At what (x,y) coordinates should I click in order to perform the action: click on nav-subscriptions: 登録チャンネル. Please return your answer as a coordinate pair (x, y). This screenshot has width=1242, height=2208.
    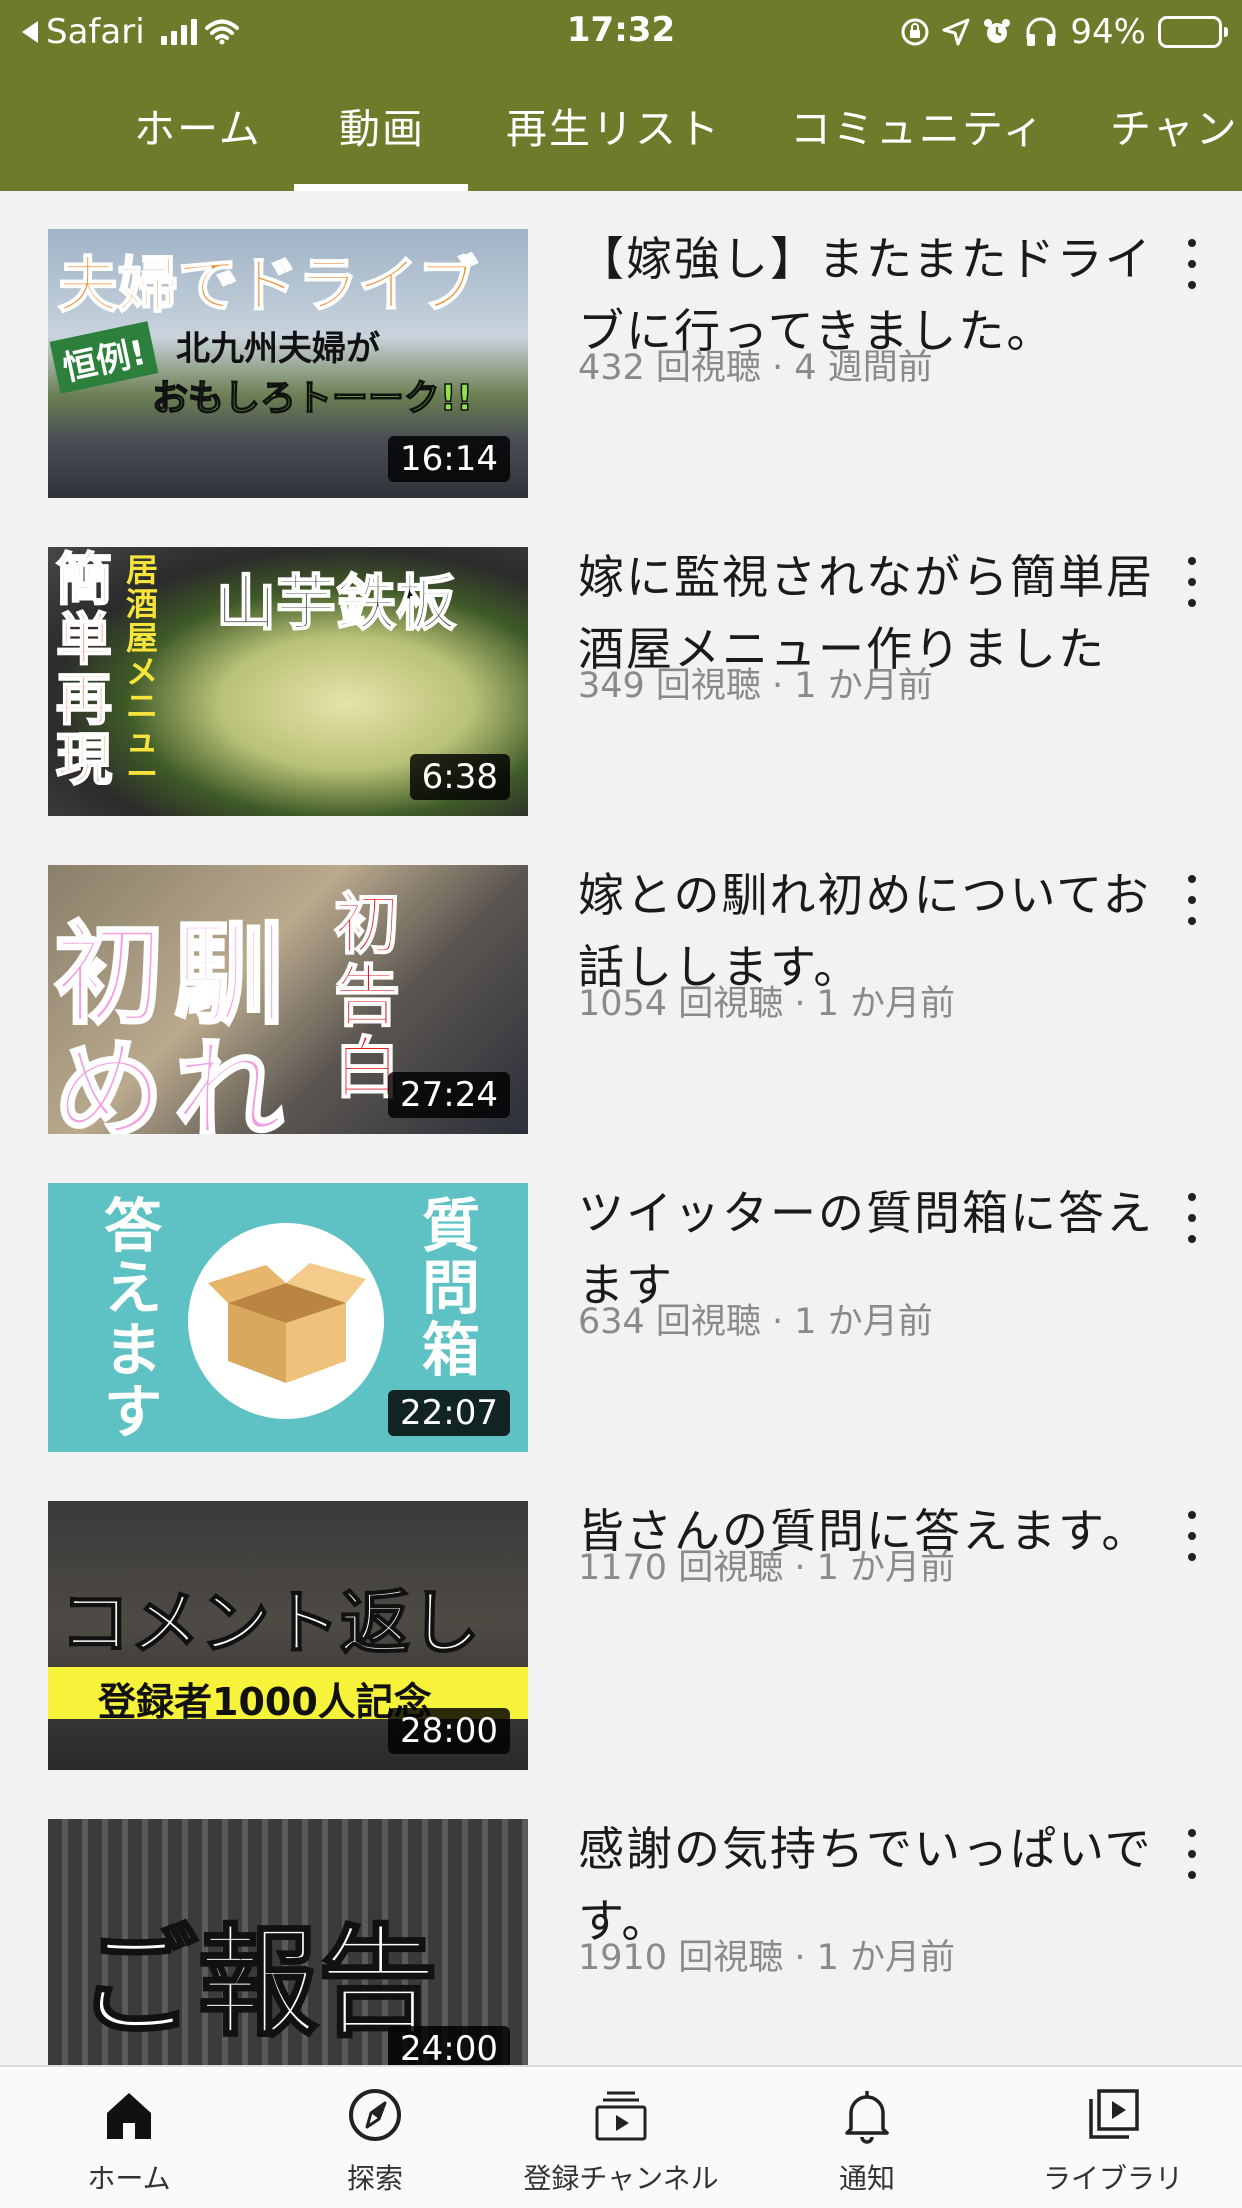
    Looking at the image, I should click on (621, 2141).